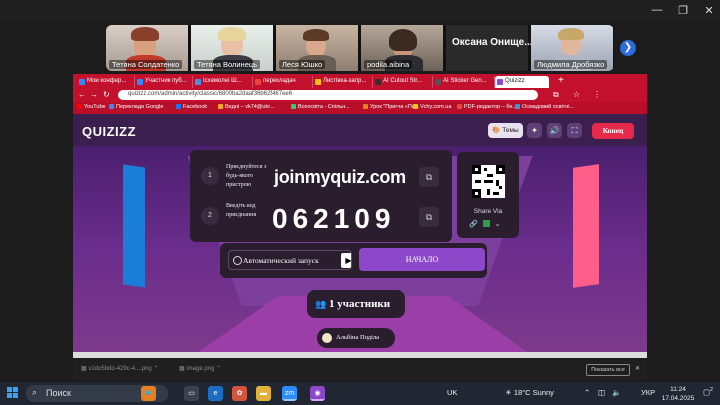 This screenshot has width=720, height=405. What do you see at coordinates (317, 48) in the screenshot?
I see `participant-tile: Леся Юшко` at bounding box center [317, 48].